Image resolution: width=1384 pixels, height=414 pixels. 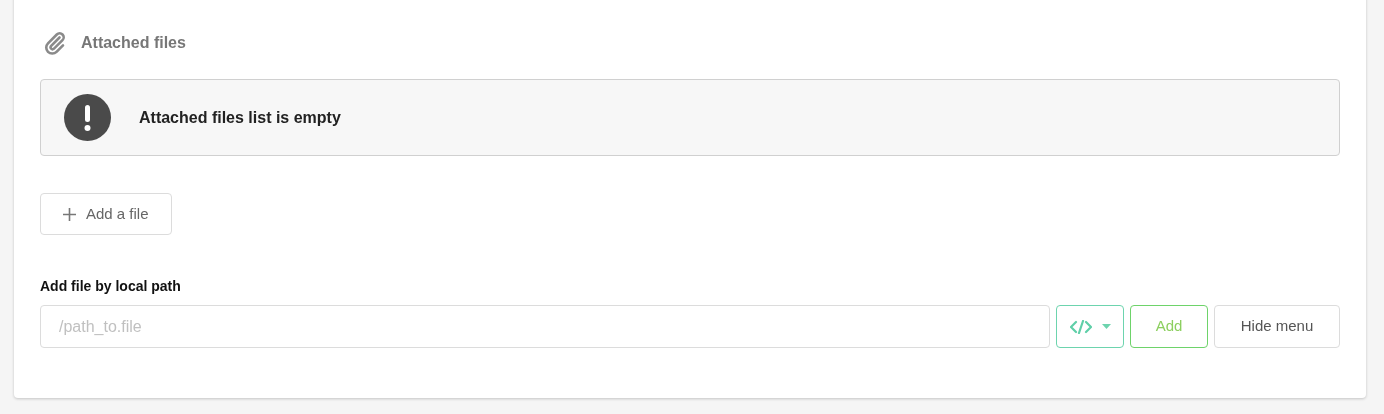 I want to click on code-dropdown-button, so click(x=1090, y=326).